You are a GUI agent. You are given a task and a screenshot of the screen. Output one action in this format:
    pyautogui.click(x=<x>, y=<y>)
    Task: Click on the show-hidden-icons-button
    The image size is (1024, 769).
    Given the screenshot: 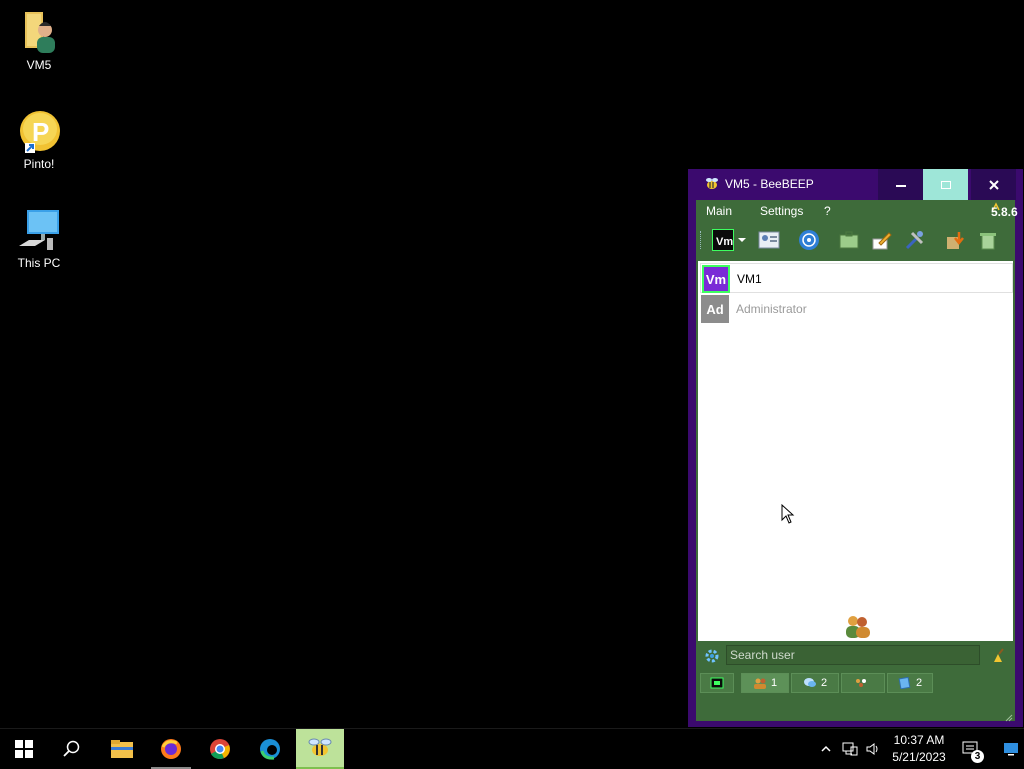 What is the action you would take?
    pyautogui.click(x=826, y=749)
    